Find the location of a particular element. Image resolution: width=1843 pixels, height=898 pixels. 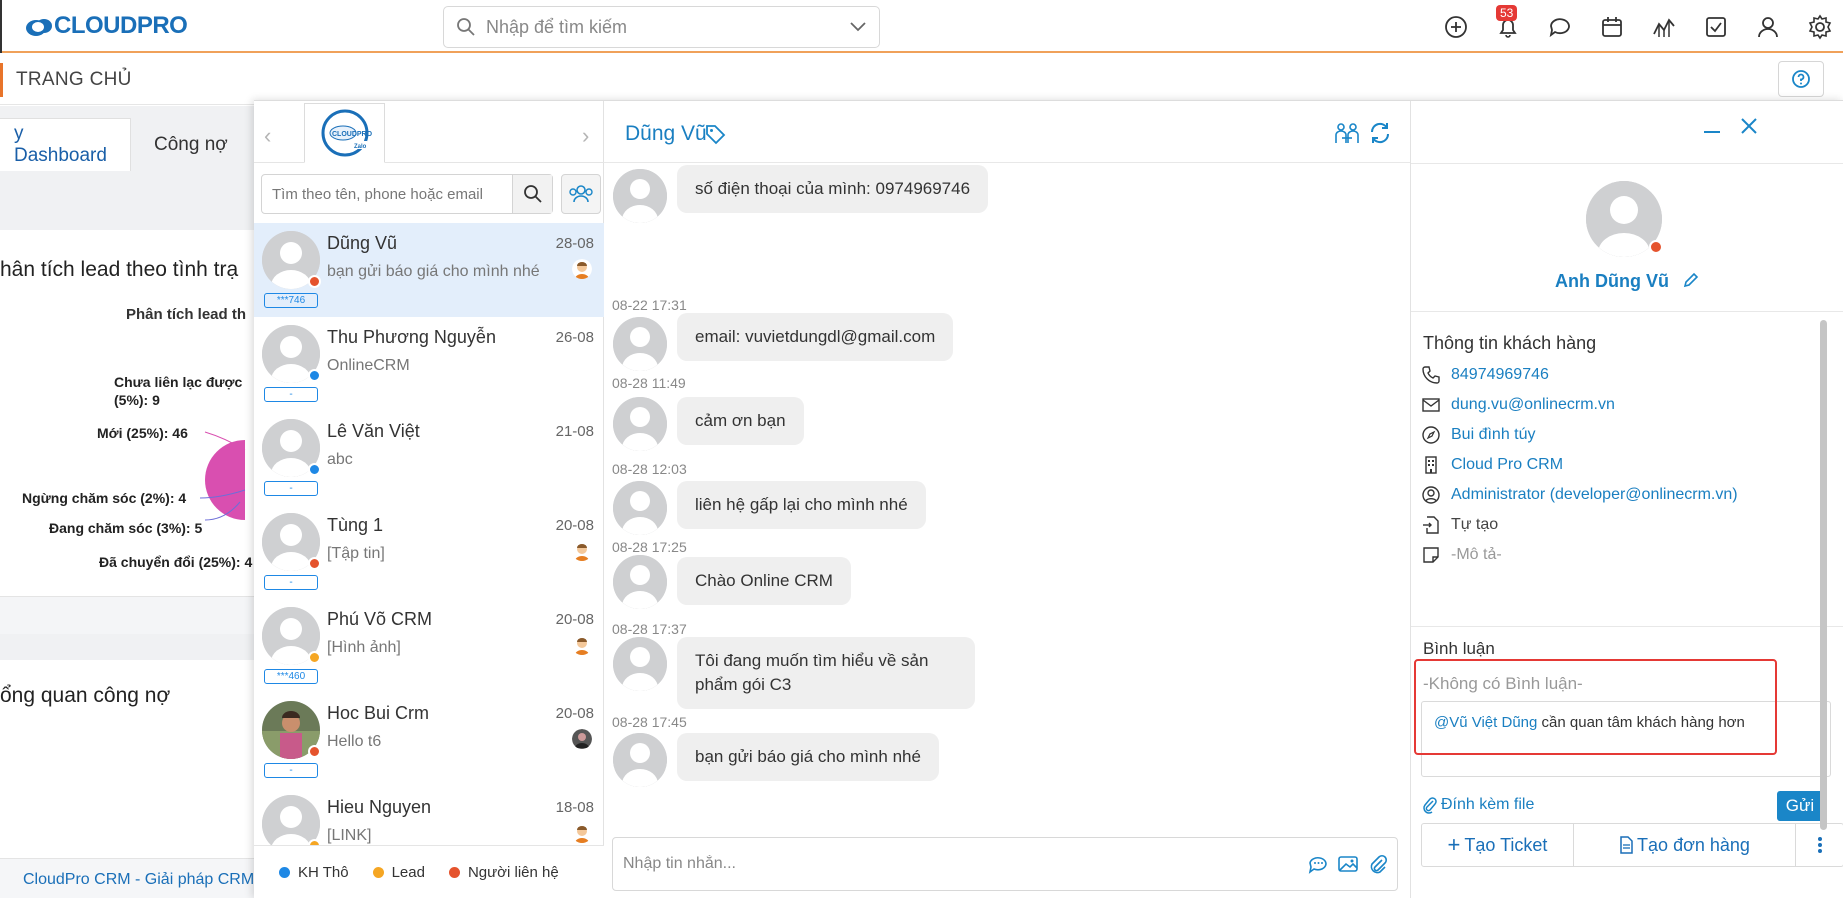

customer-email: dung.vu@onlinecrm.vn is located at coordinates (1533, 405).